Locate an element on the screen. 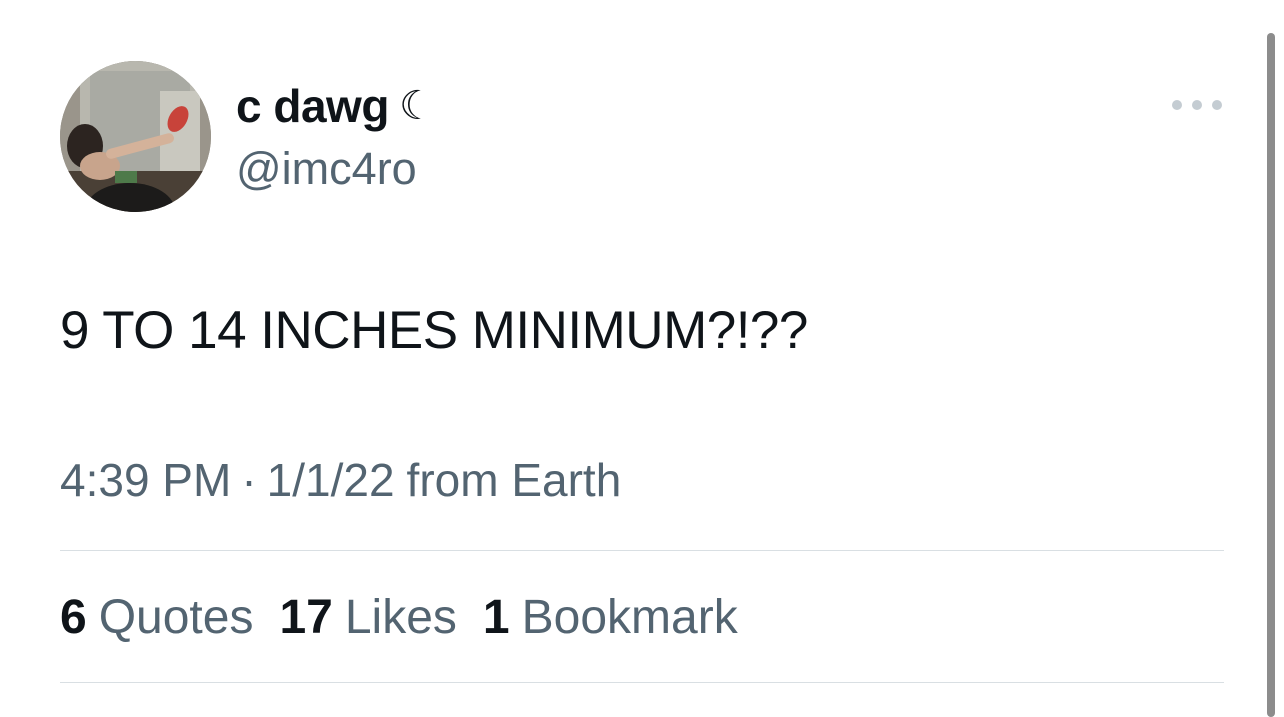 The height and width of the screenshot is (717, 1284). bookmarks-label: Bookmark is located at coordinates (629, 617).